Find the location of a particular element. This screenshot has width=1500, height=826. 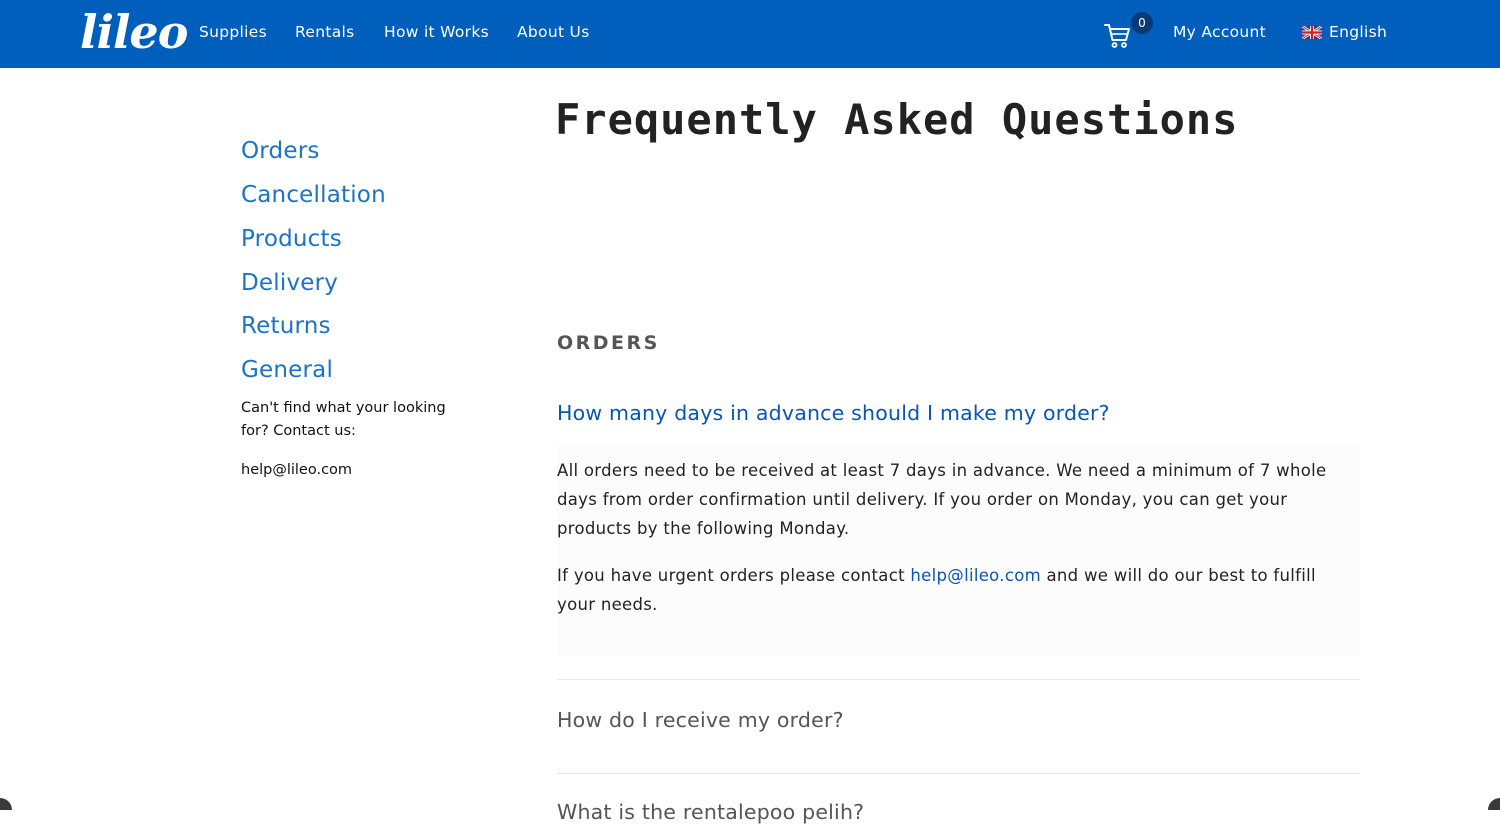

sidebar-link-delivery: Delivery is located at coordinates (289, 283).